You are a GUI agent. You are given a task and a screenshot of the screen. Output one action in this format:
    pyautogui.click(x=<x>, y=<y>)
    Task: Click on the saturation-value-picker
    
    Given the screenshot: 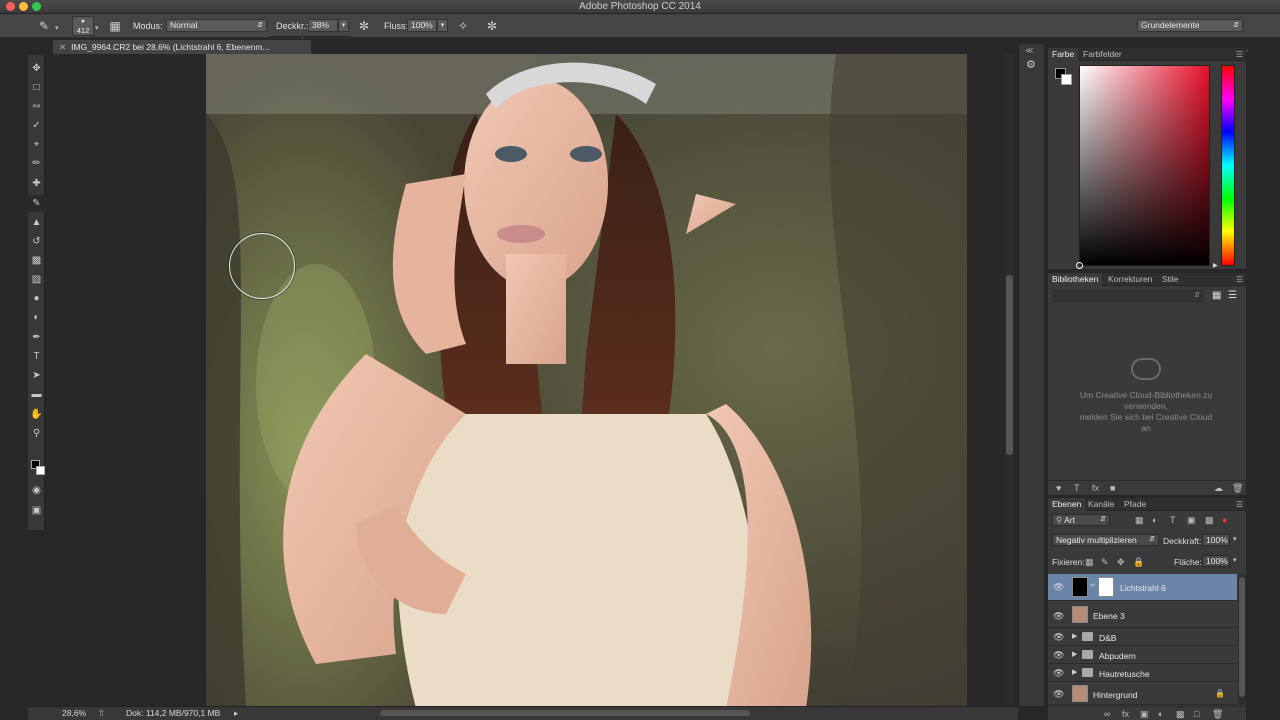 What is the action you would take?
    pyautogui.click(x=1143, y=167)
    